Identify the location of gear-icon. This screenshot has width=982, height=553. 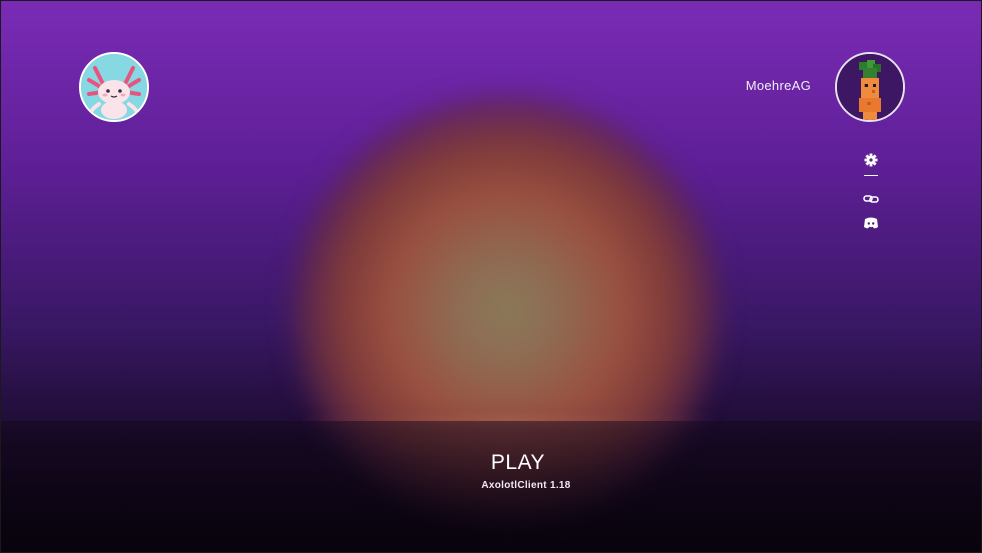
(871, 160).